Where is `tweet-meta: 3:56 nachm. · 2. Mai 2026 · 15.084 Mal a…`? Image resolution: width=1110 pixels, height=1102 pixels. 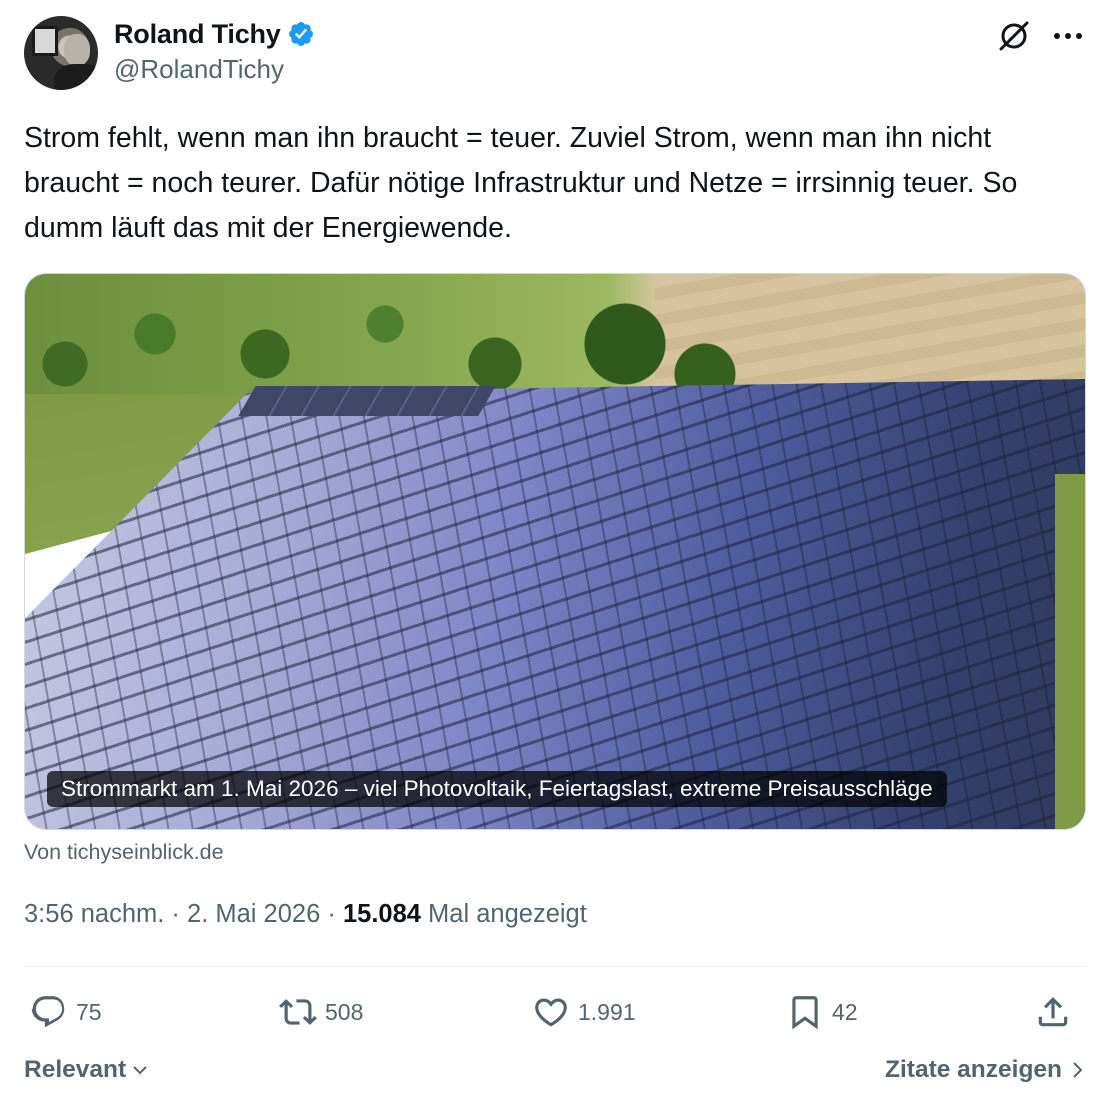
tweet-meta: 3:56 nachm. · 2. Mai 2026 · 15.084 Mal a… is located at coordinates (305, 914).